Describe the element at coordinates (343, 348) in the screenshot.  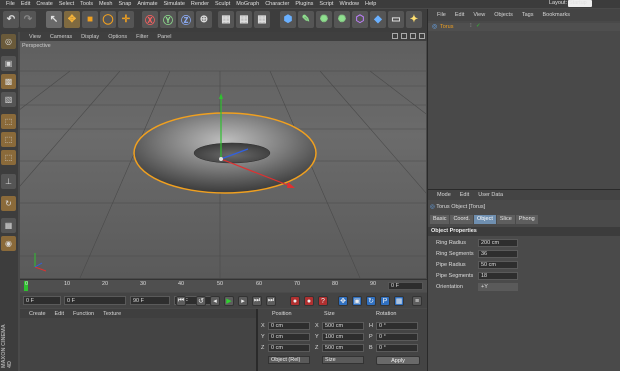
I see `size-z-field: 500 cm` at that location.